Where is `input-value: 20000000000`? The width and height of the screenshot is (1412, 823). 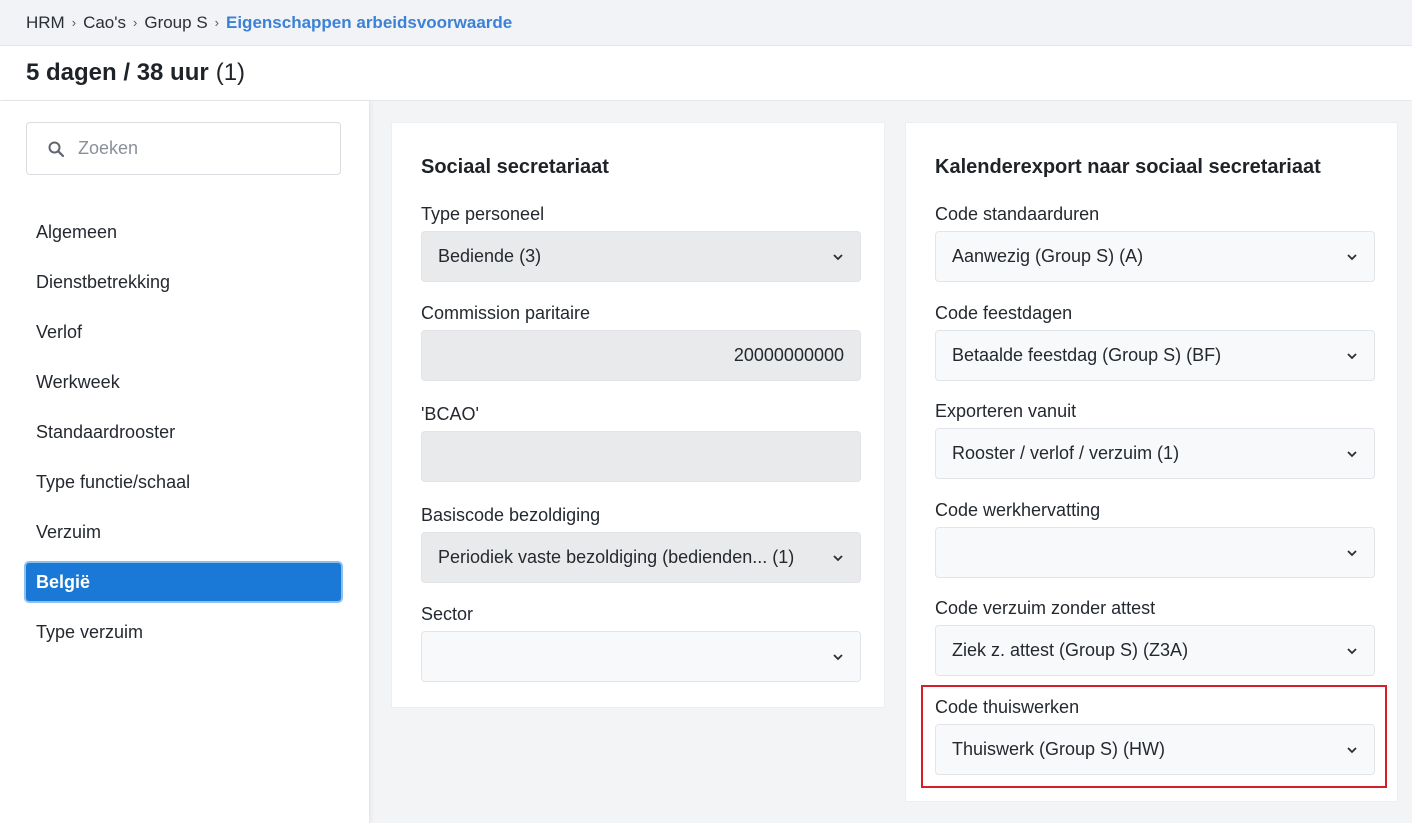
input-value: 20000000000 is located at coordinates (788, 355).